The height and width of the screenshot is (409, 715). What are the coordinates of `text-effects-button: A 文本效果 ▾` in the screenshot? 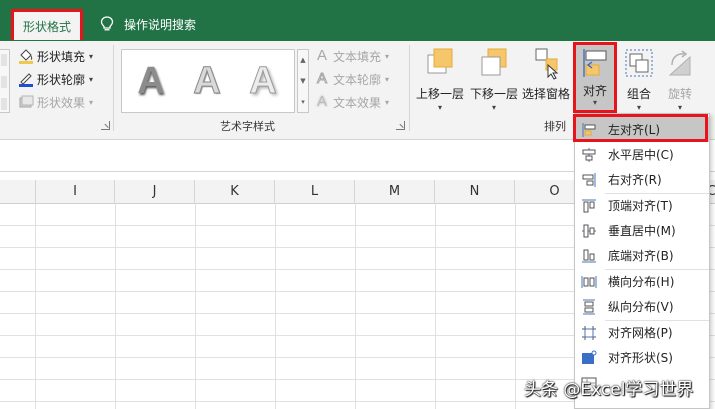 It's located at (351, 102).